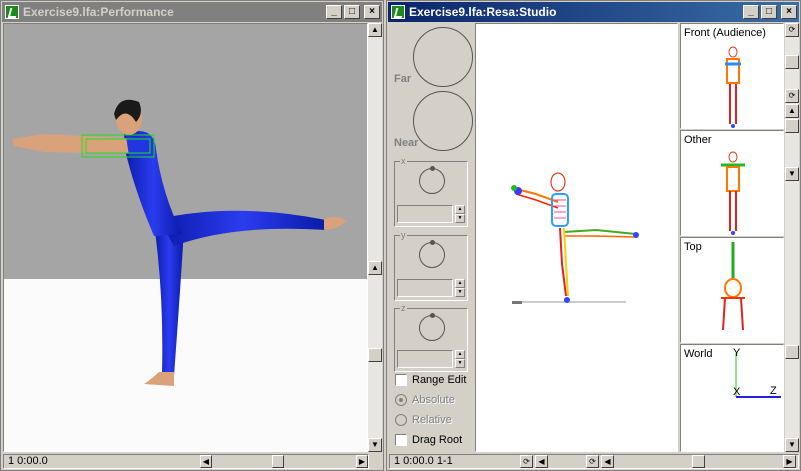 This screenshot has height=471, width=801. Describe the element at coordinates (593, 12) in the screenshot. I see `studio-titlebar: Exercise9.lfa:Resa:Studio _ □ ×` at that location.